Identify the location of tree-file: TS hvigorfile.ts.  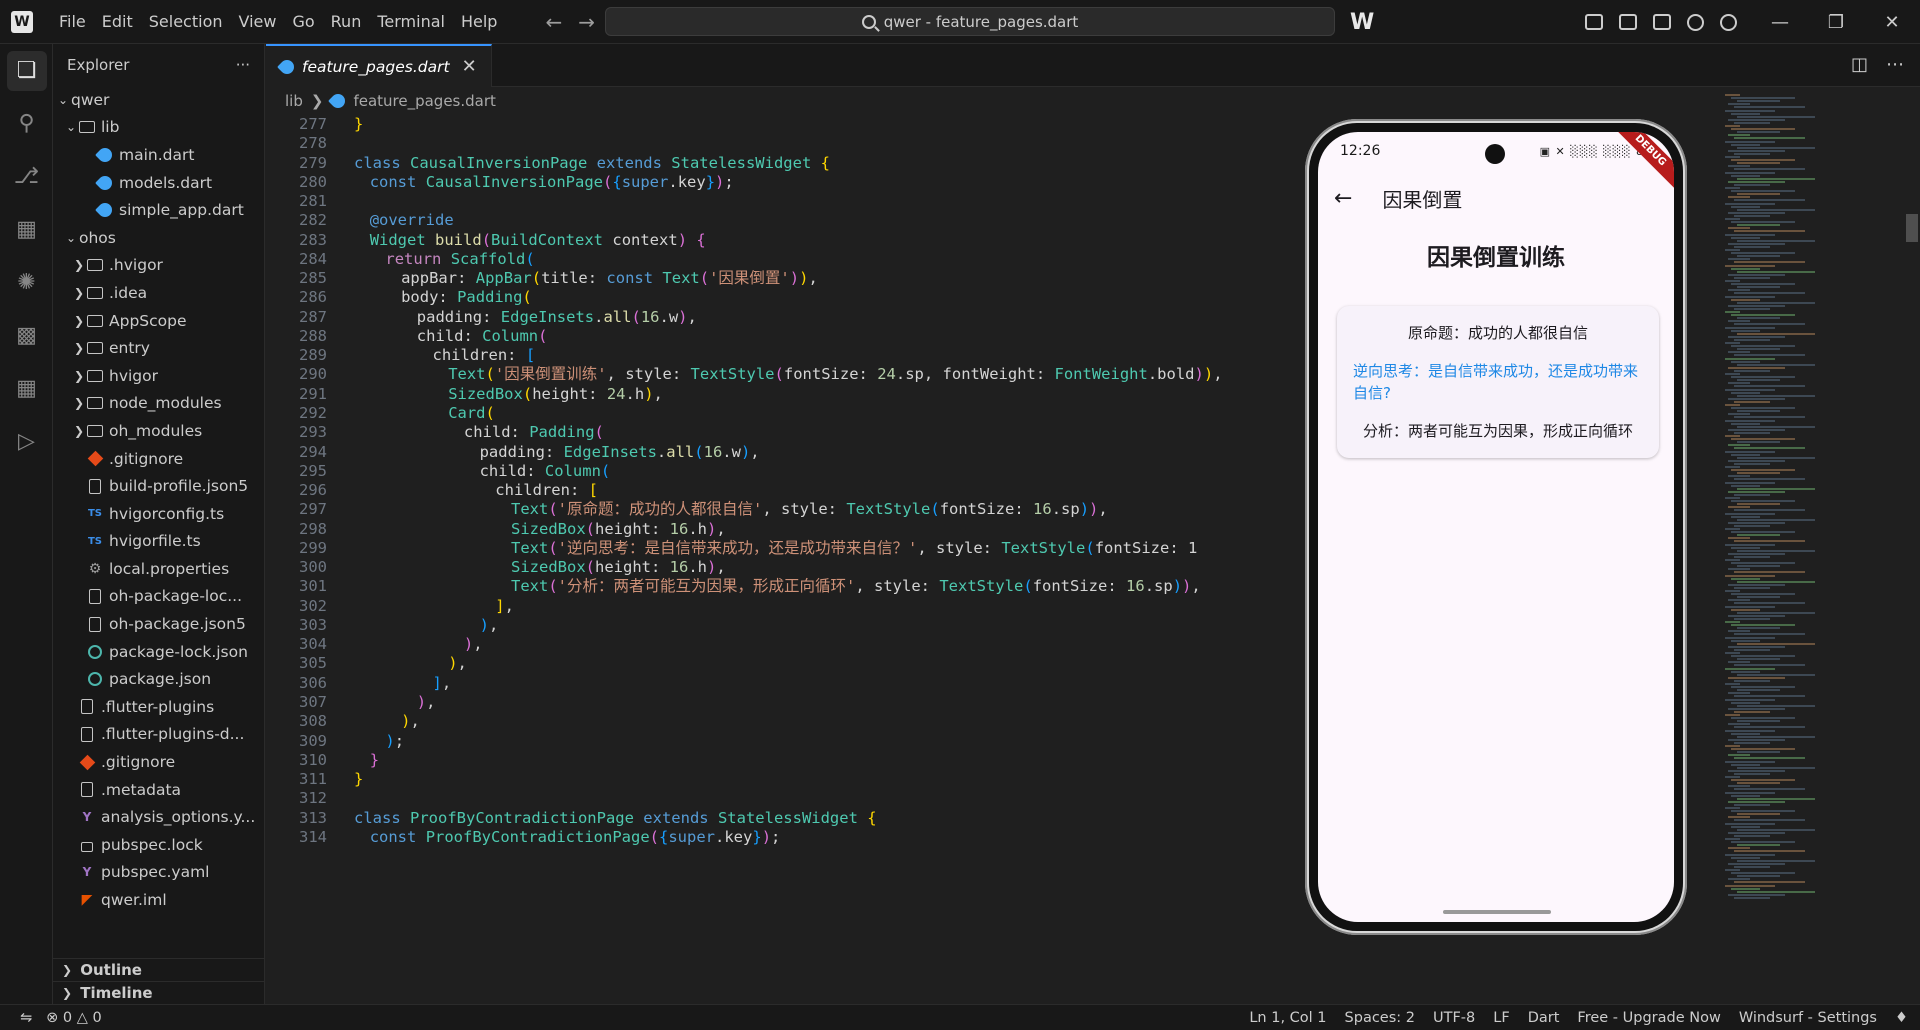
(158, 542).